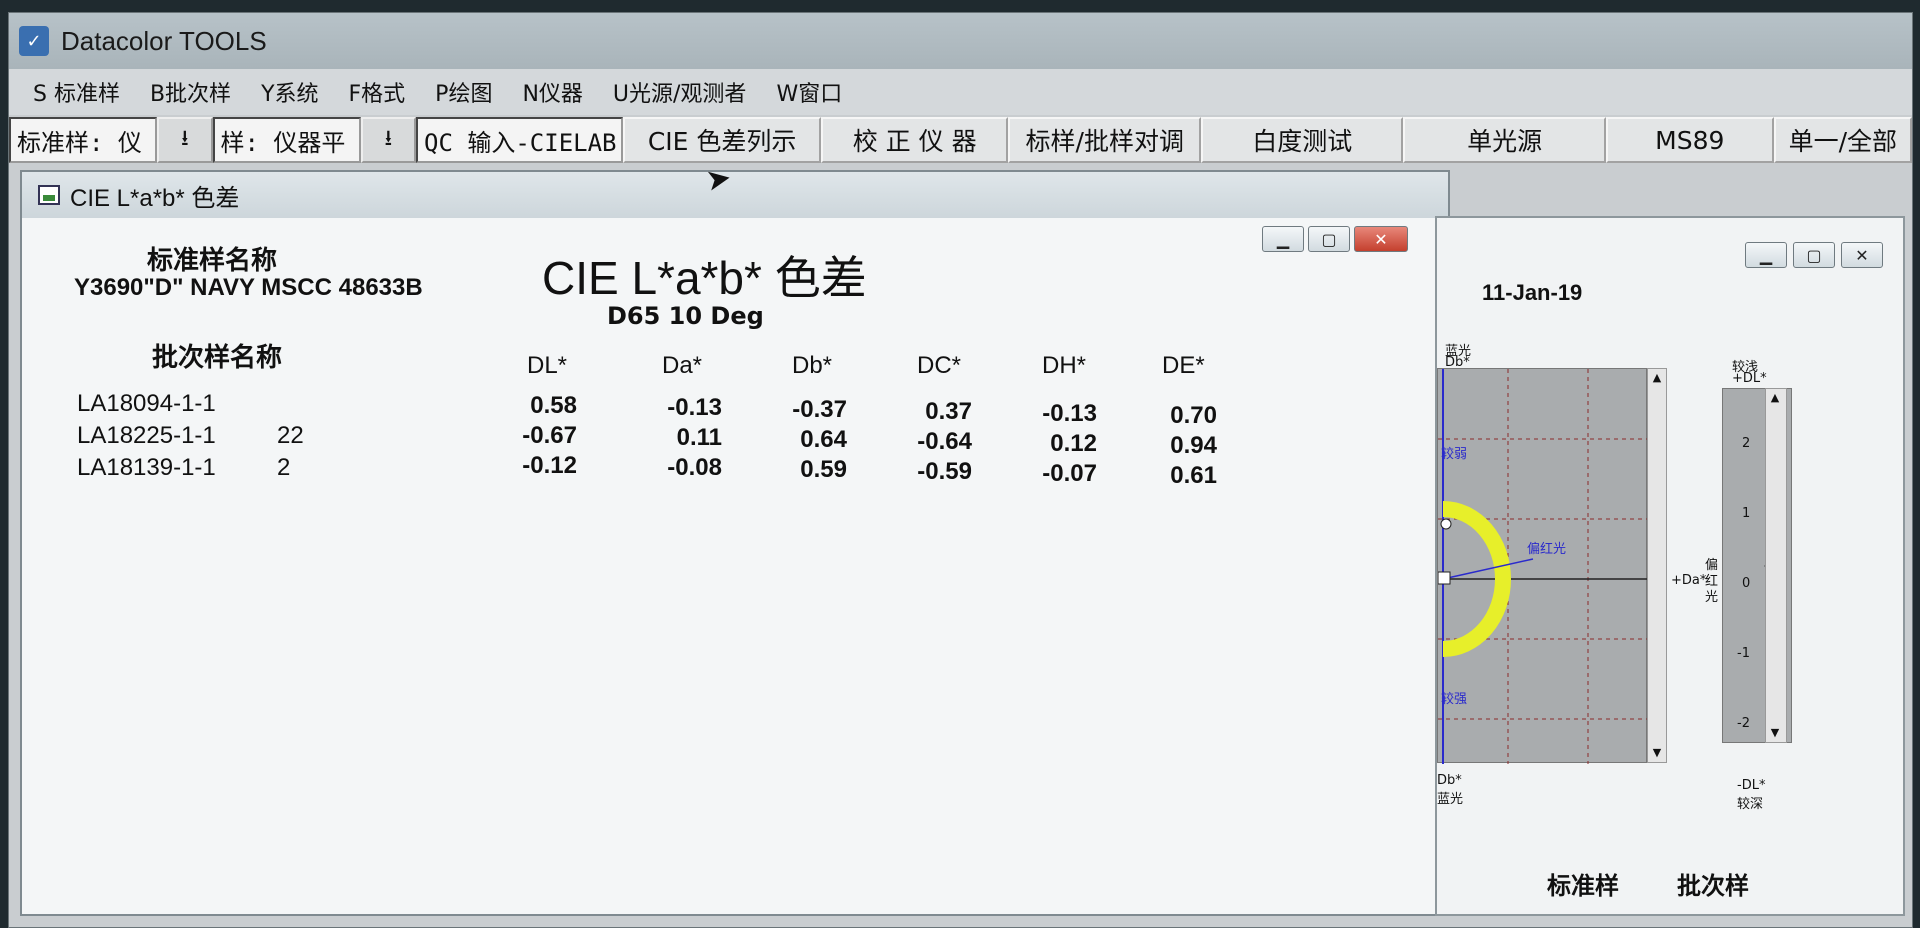  Describe the element at coordinates (1193, 475) in the screenshot. I see `cell-de: 0.61` at that location.